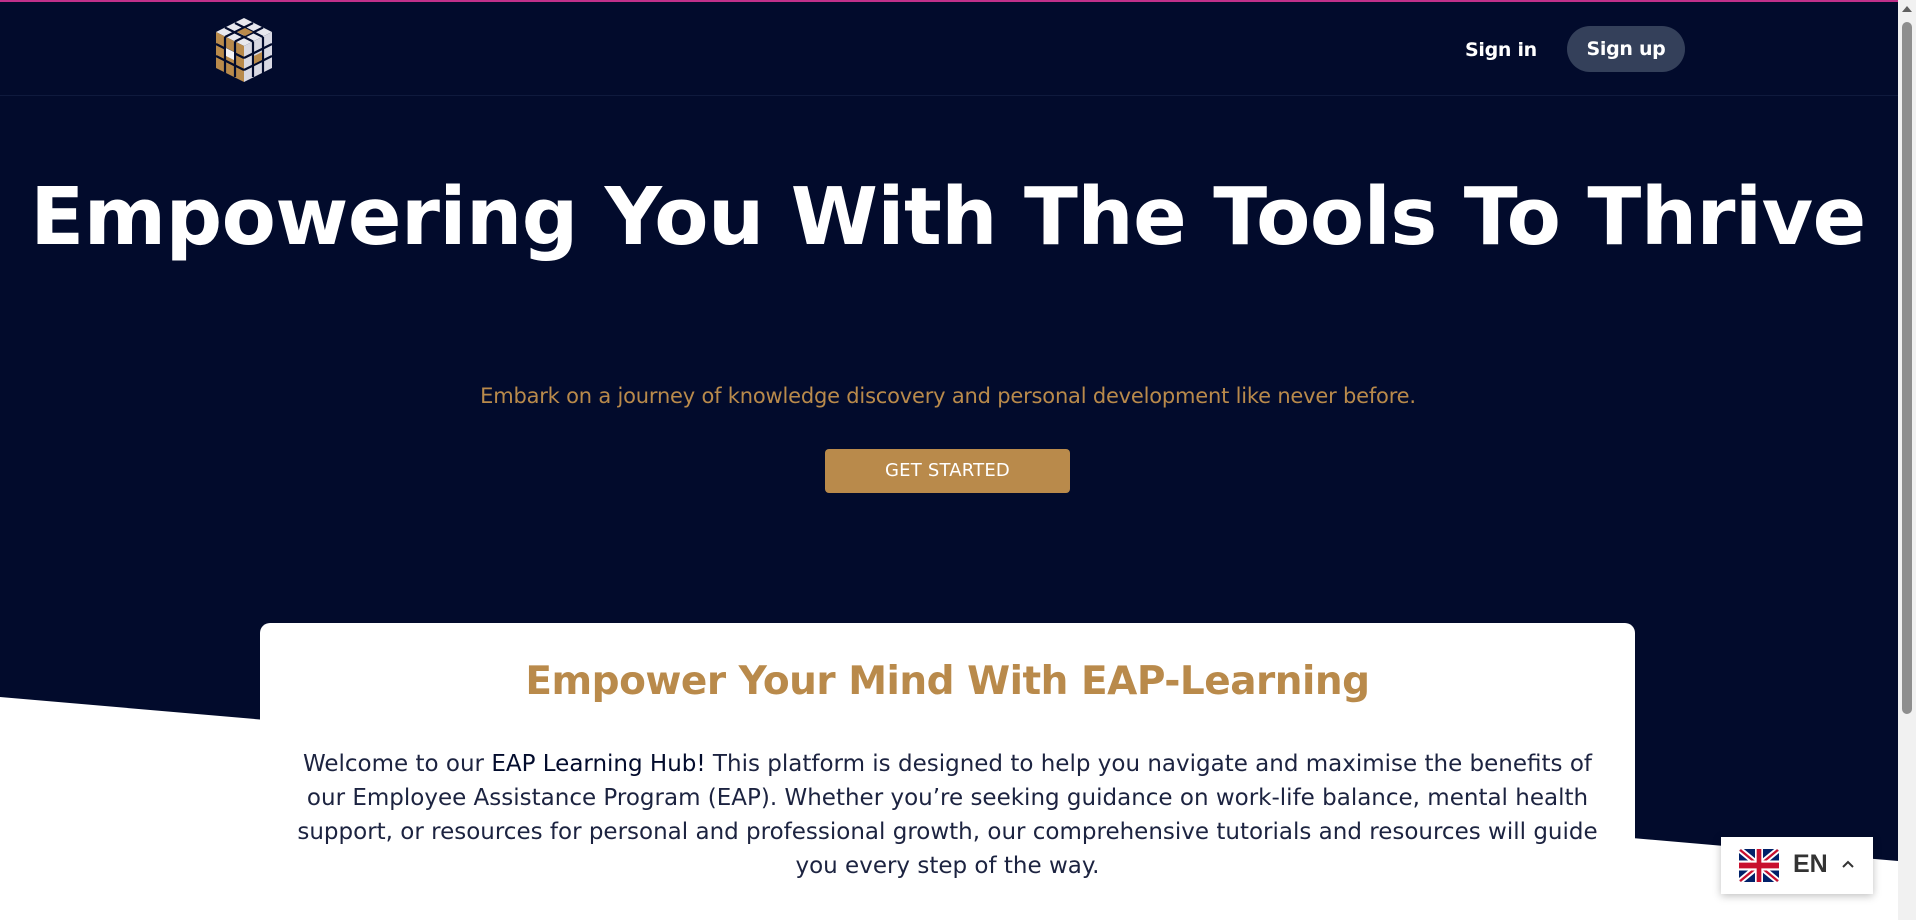  I want to click on sign-up-button: Sign up, so click(1626, 49).